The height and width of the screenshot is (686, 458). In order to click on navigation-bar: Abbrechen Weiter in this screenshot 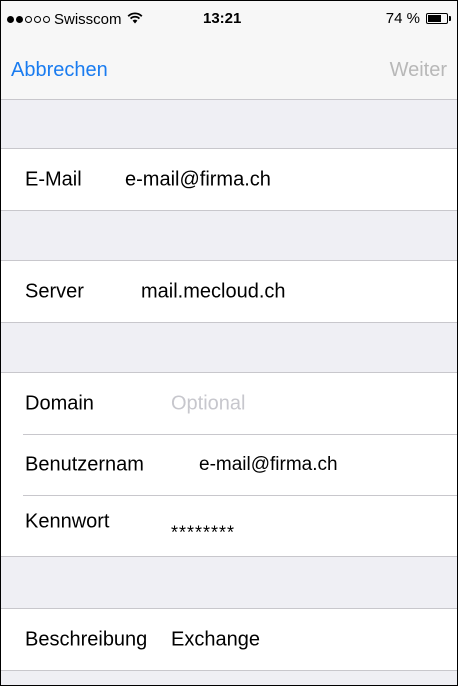, I will do `click(229, 70)`.